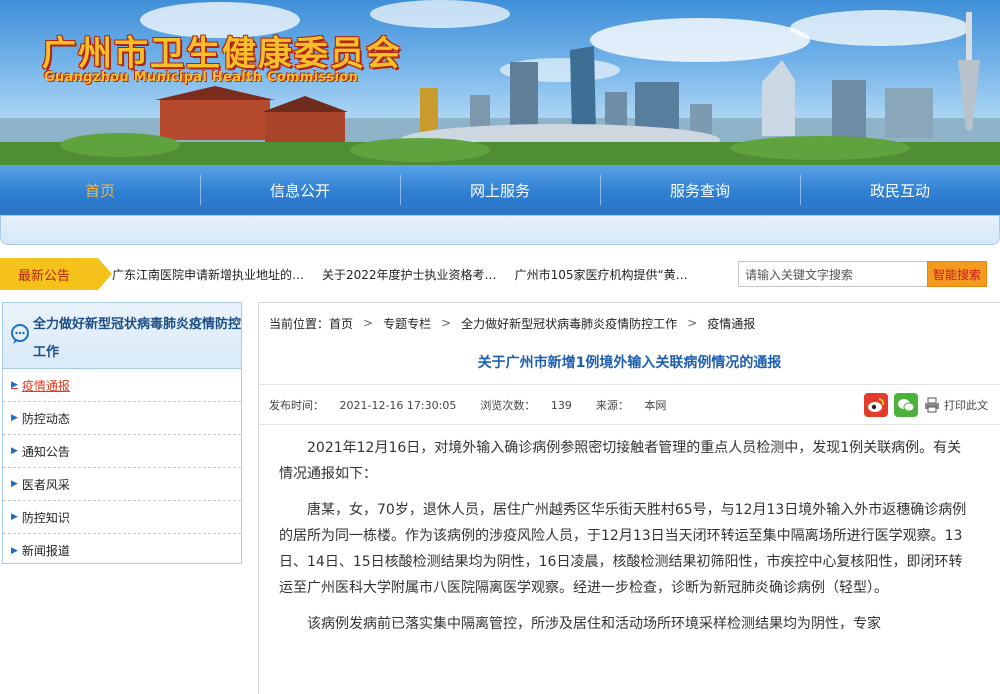 The width and height of the screenshot is (1000, 694). What do you see at coordinates (966, 405) in the screenshot?
I see `print-link: 打印此文` at bounding box center [966, 405].